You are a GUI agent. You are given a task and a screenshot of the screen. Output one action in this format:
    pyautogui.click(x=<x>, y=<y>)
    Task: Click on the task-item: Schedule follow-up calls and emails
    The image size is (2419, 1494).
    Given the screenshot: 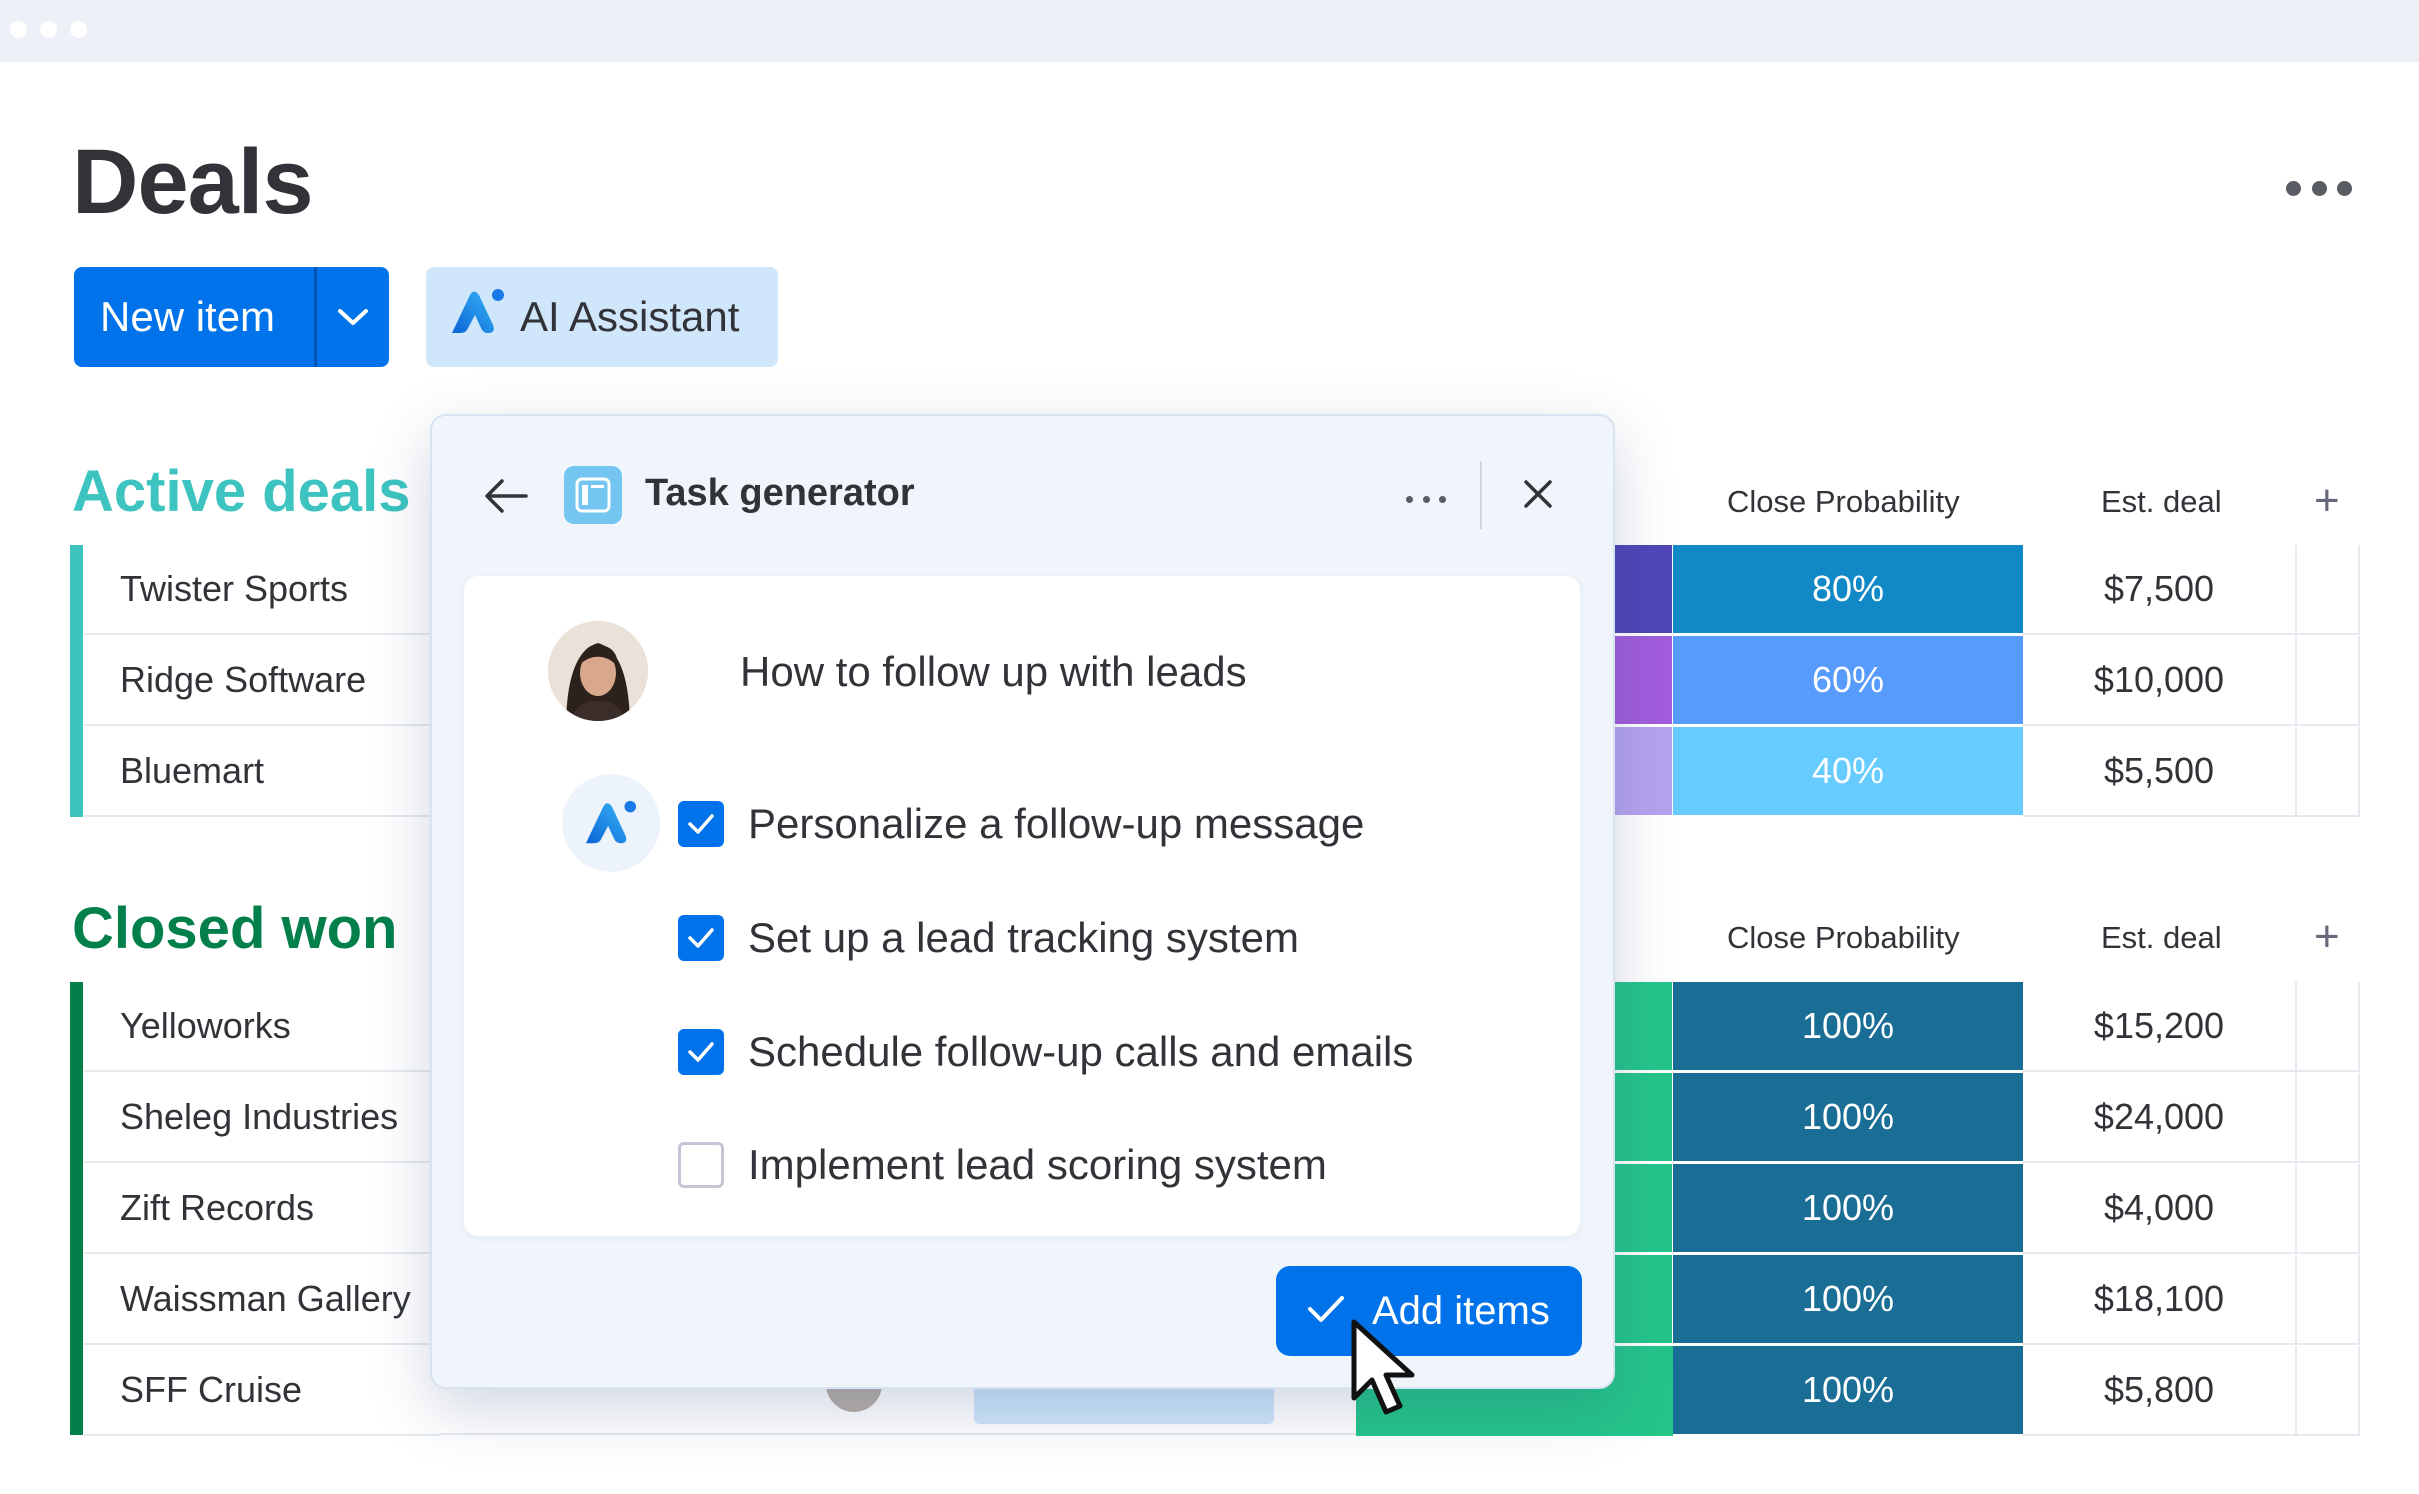 What is the action you would take?
    pyautogui.click(x=1045, y=1052)
    